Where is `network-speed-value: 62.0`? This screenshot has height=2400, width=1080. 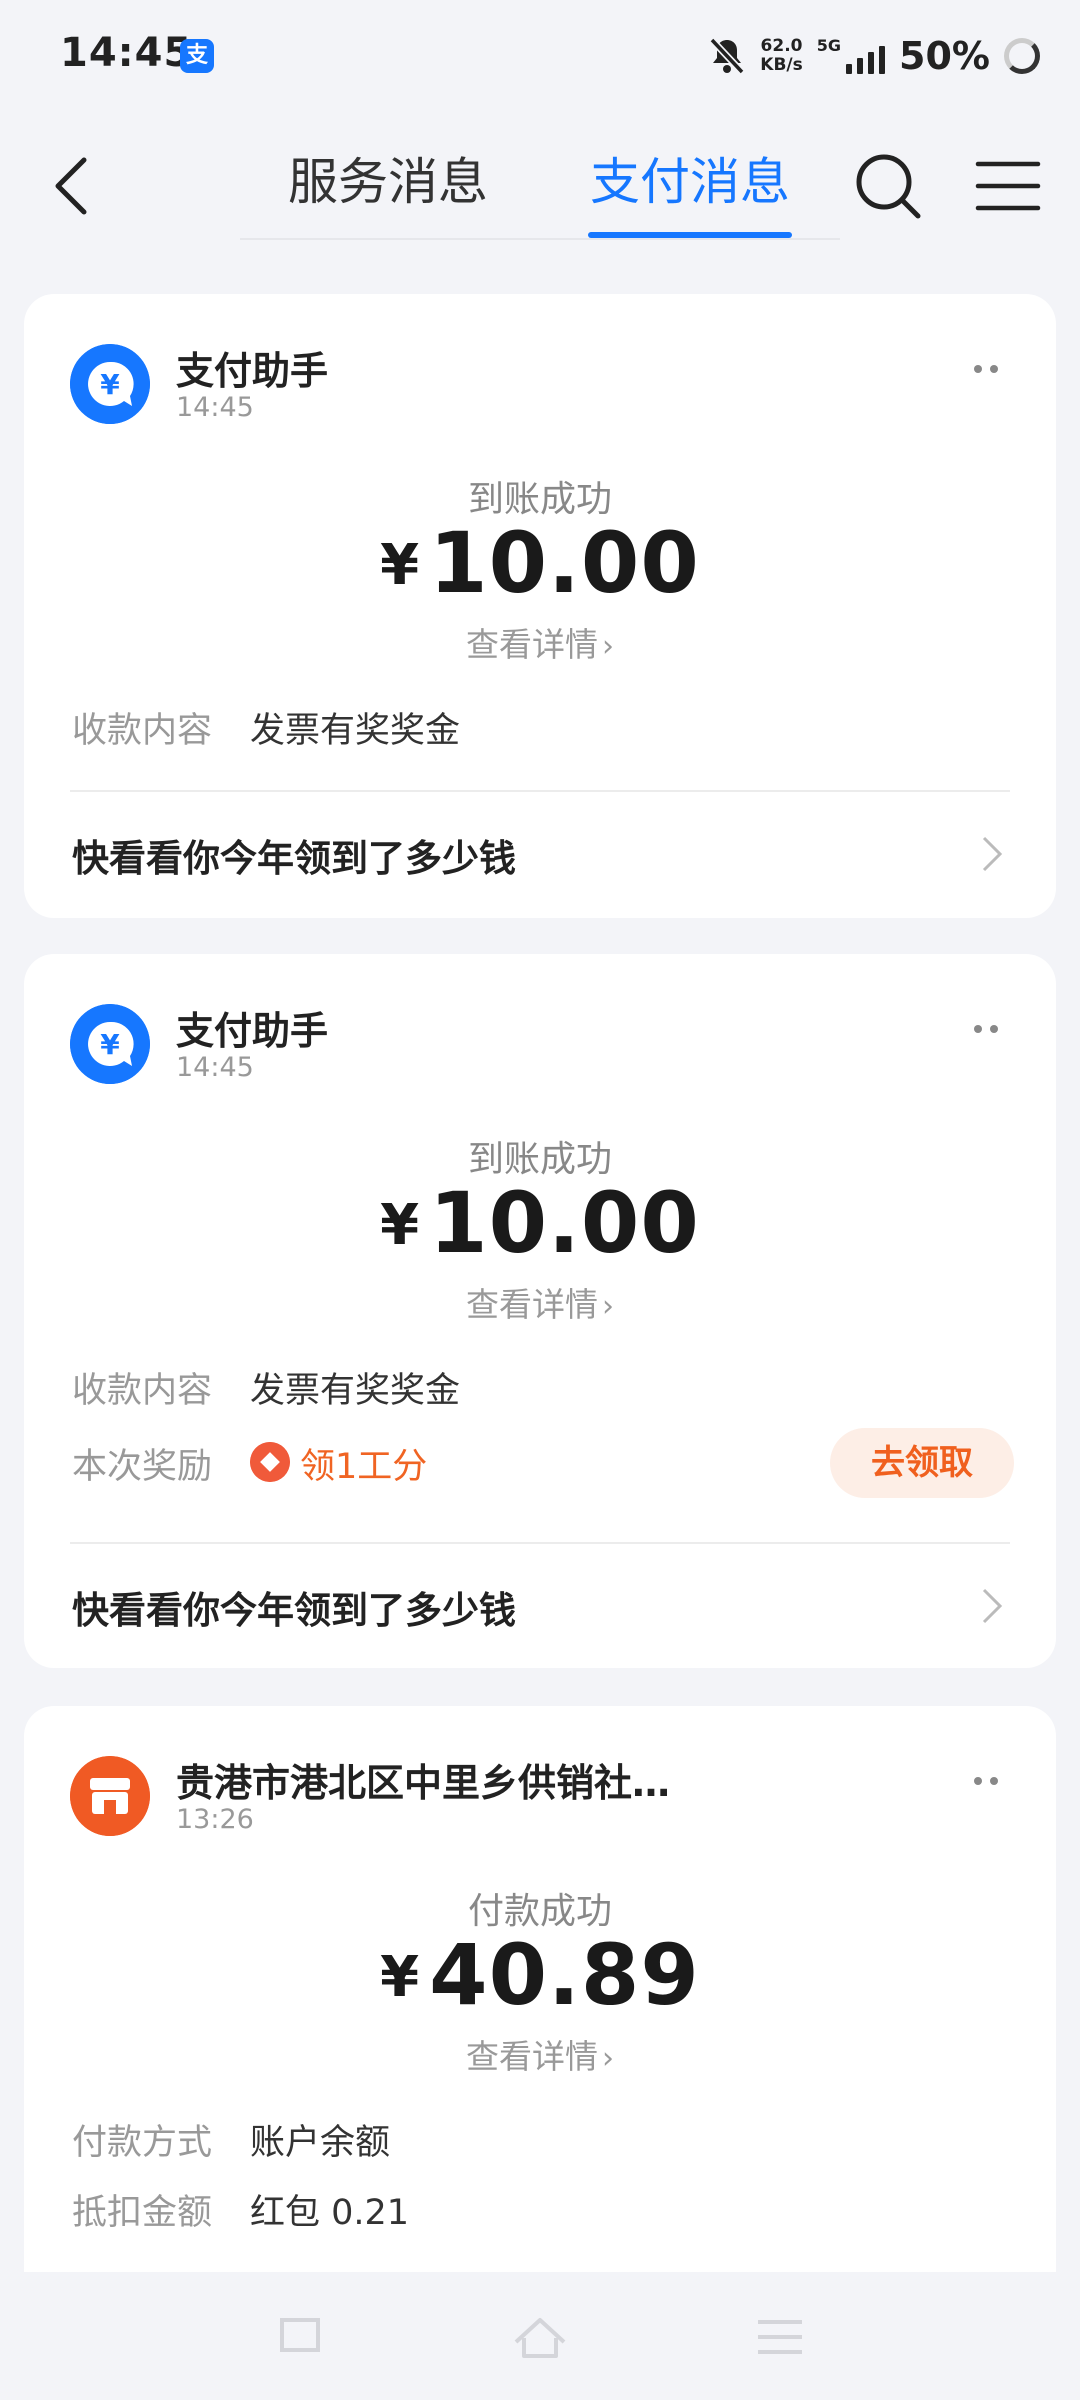 network-speed-value: 62.0 is located at coordinates (781, 46).